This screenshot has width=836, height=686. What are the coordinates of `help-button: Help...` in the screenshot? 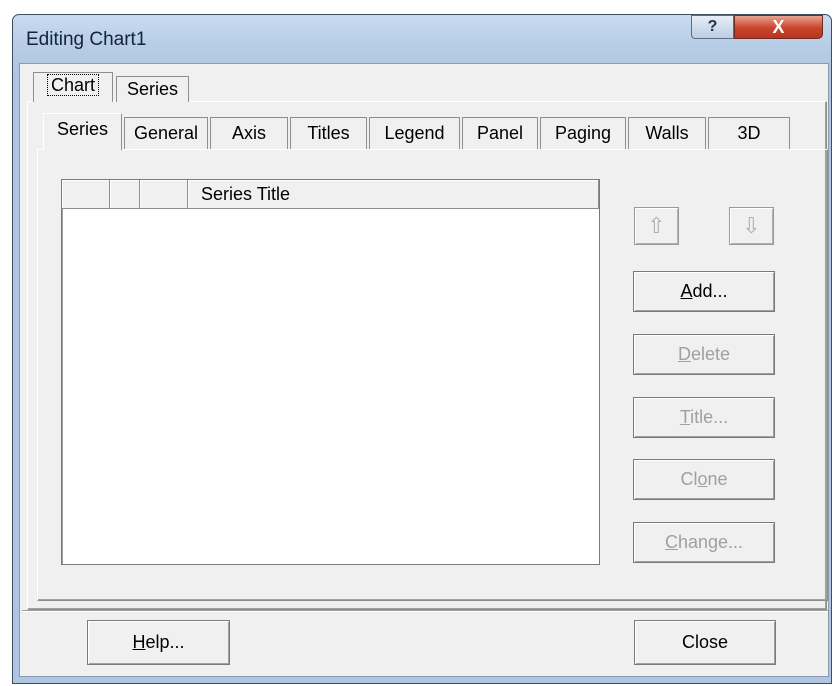 It's located at (158, 642).